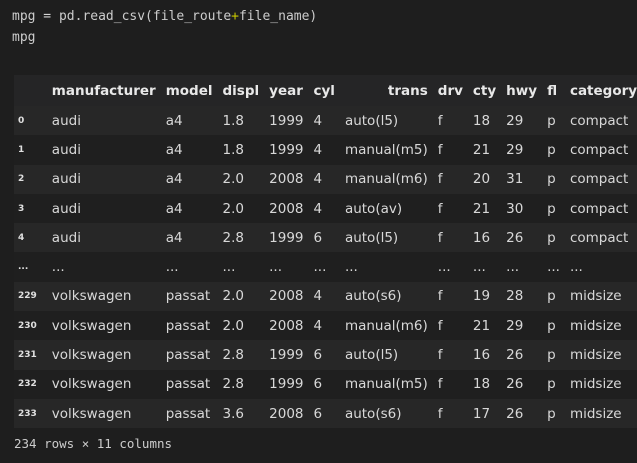 The image size is (637, 463). What do you see at coordinates (325, 208) in the screenshot?
I see `table-row: 3 audi a4 2.0 2008 4 auto(av) f 21 30 p compact` at bounding box center [325, 208].